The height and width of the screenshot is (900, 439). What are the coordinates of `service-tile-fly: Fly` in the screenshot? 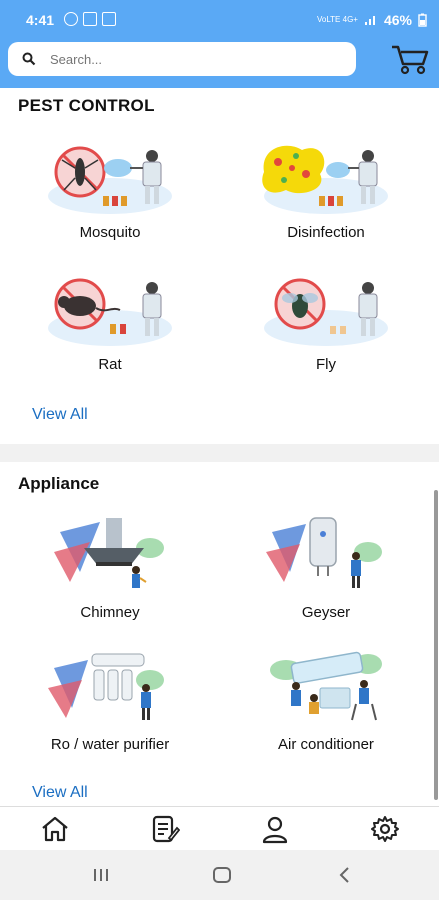 It's located at (326, 321).